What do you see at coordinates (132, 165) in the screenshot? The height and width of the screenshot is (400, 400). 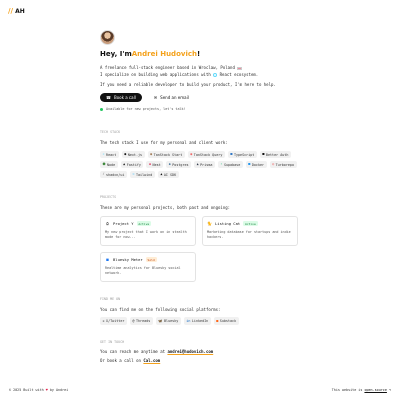 I see `tech-tag: ▲ Fastify` at bounding box center [132, 165].